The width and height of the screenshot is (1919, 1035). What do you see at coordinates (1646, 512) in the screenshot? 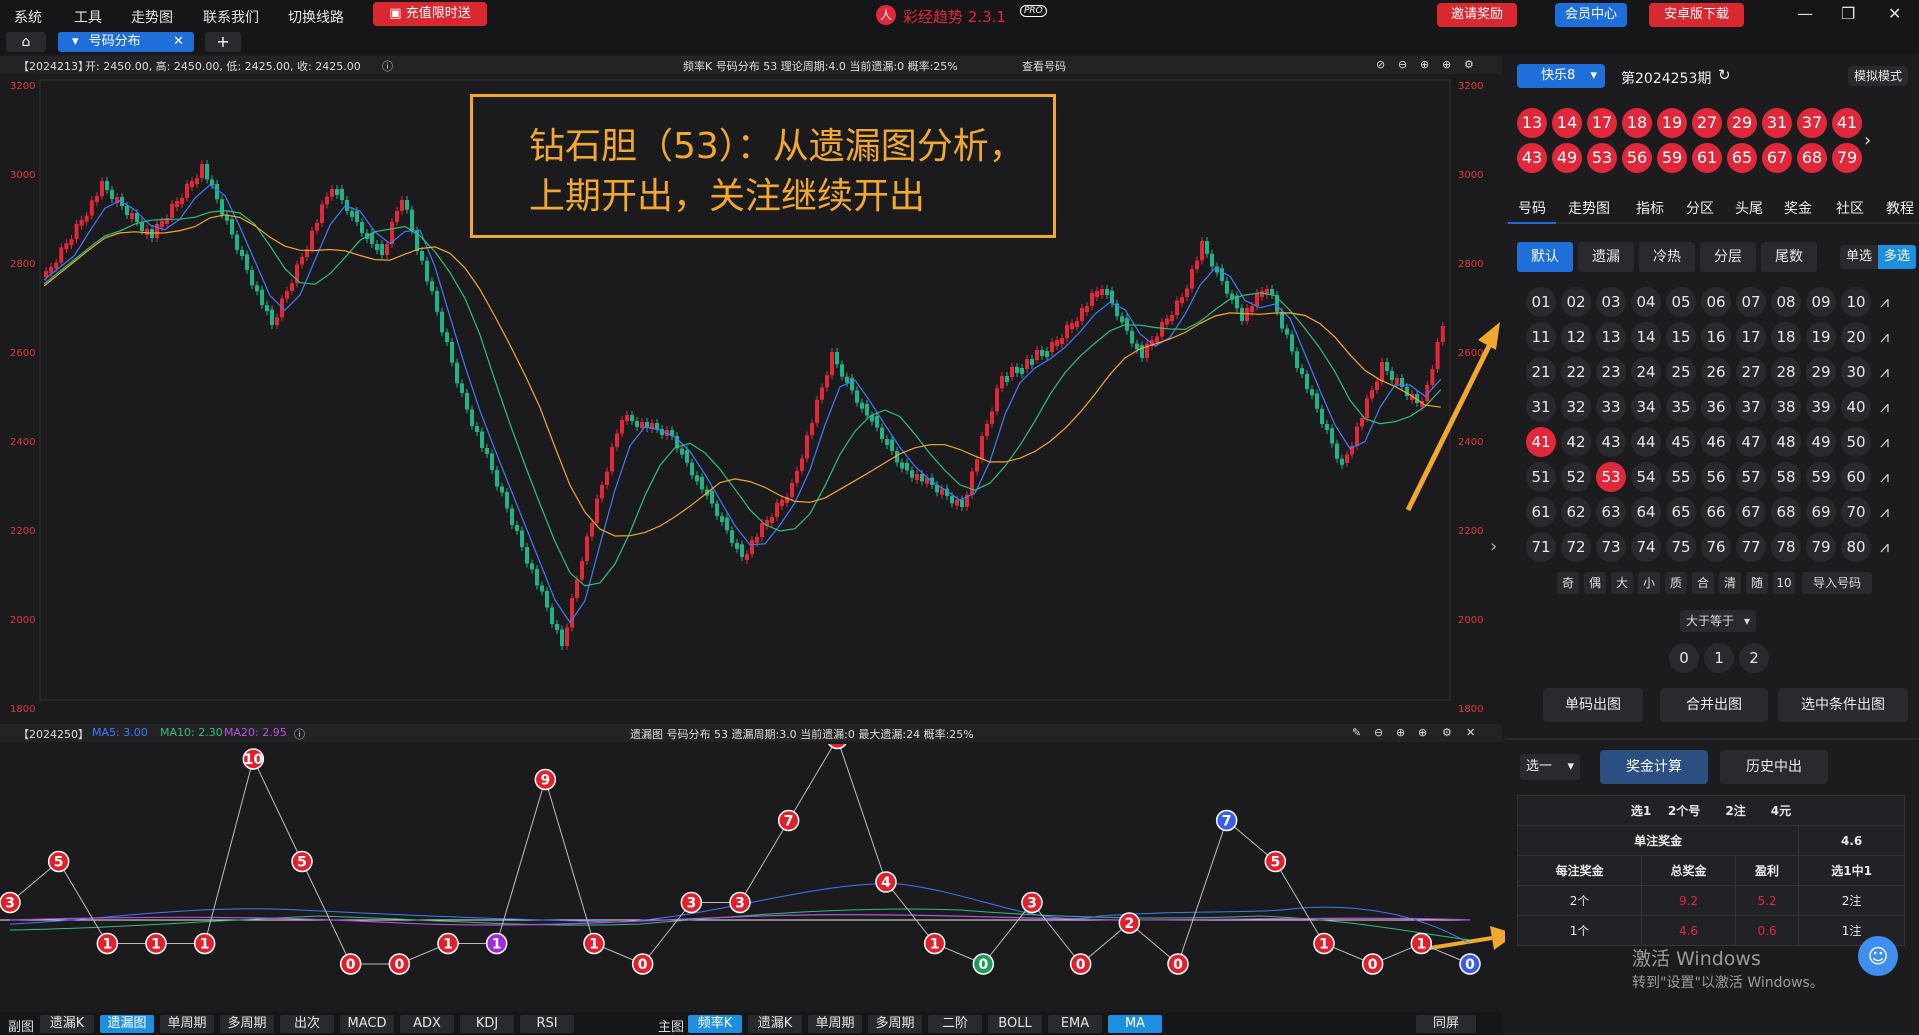
I see `number-64: 64` at bounding box center [1646, 512].